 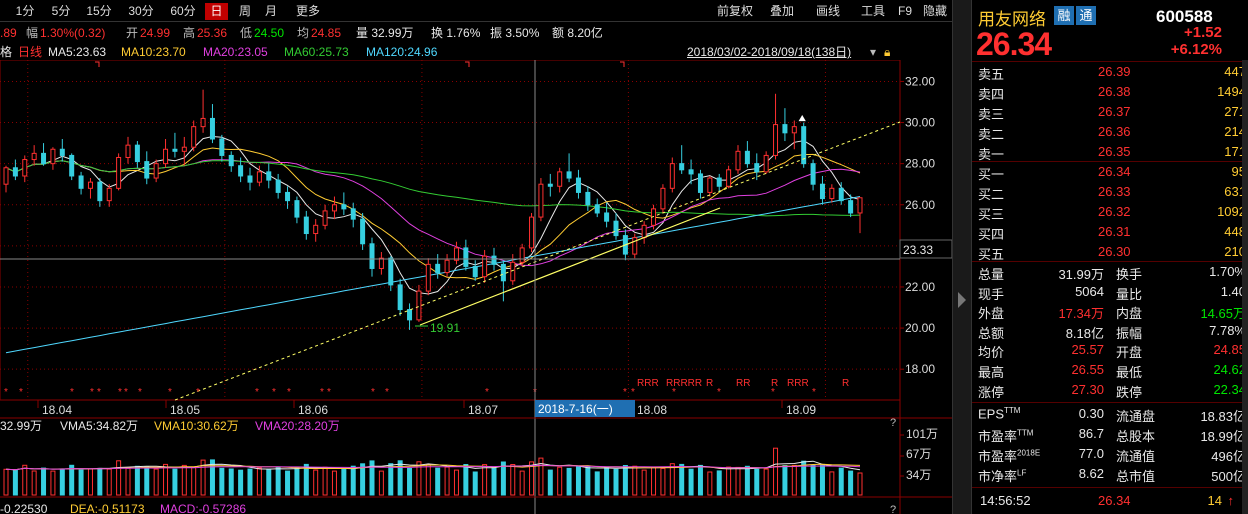 What do you see at coordinates (922, 434) in the screenshot?
I see `vol-tick-0: 101万` at bounding box center [922, 434].